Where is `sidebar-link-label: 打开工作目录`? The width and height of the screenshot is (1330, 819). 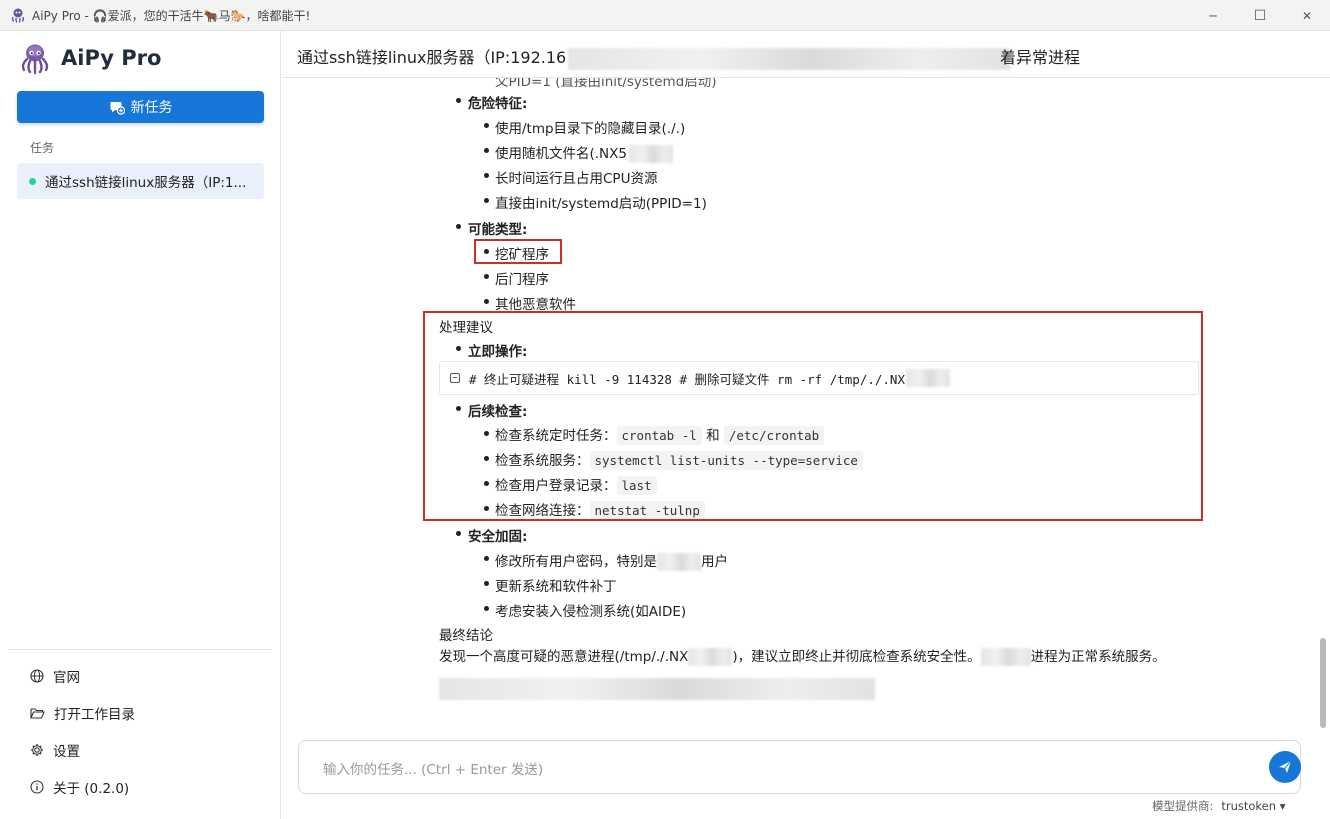
sidebar-link-label: 打开工作目录 is located at coordinates (94, 715).